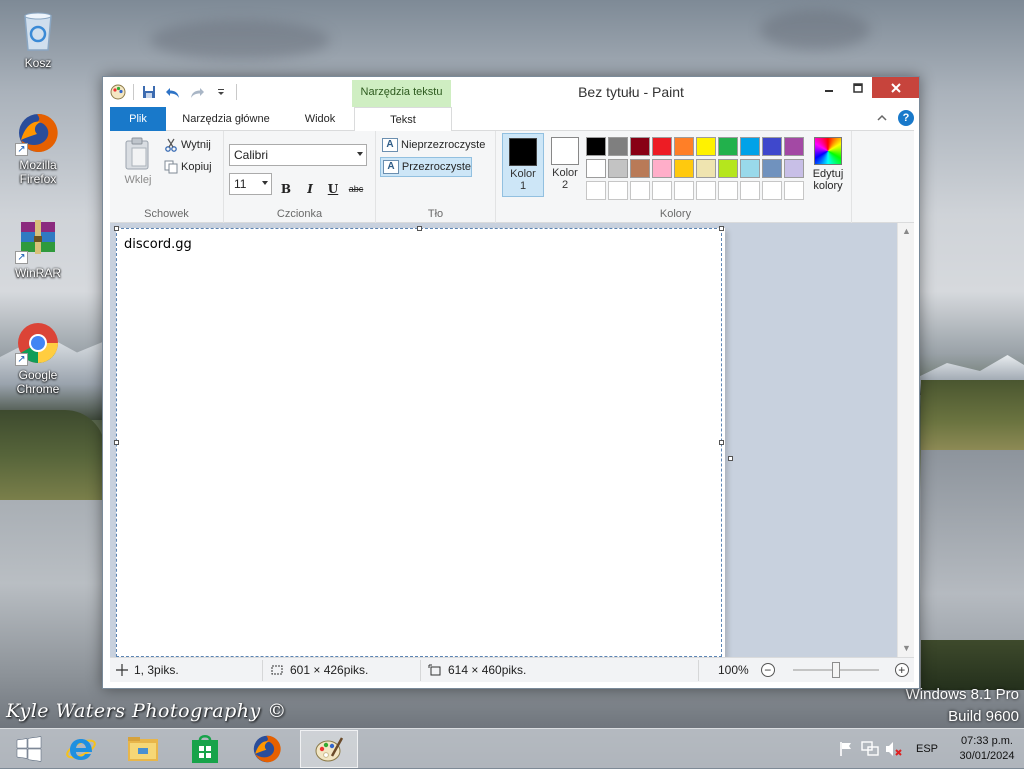 The image size is (1024, 769). Describe the element at coordinates (906, 648) in the screenshot. I see `scroll-down-icon: ▼` at that location.